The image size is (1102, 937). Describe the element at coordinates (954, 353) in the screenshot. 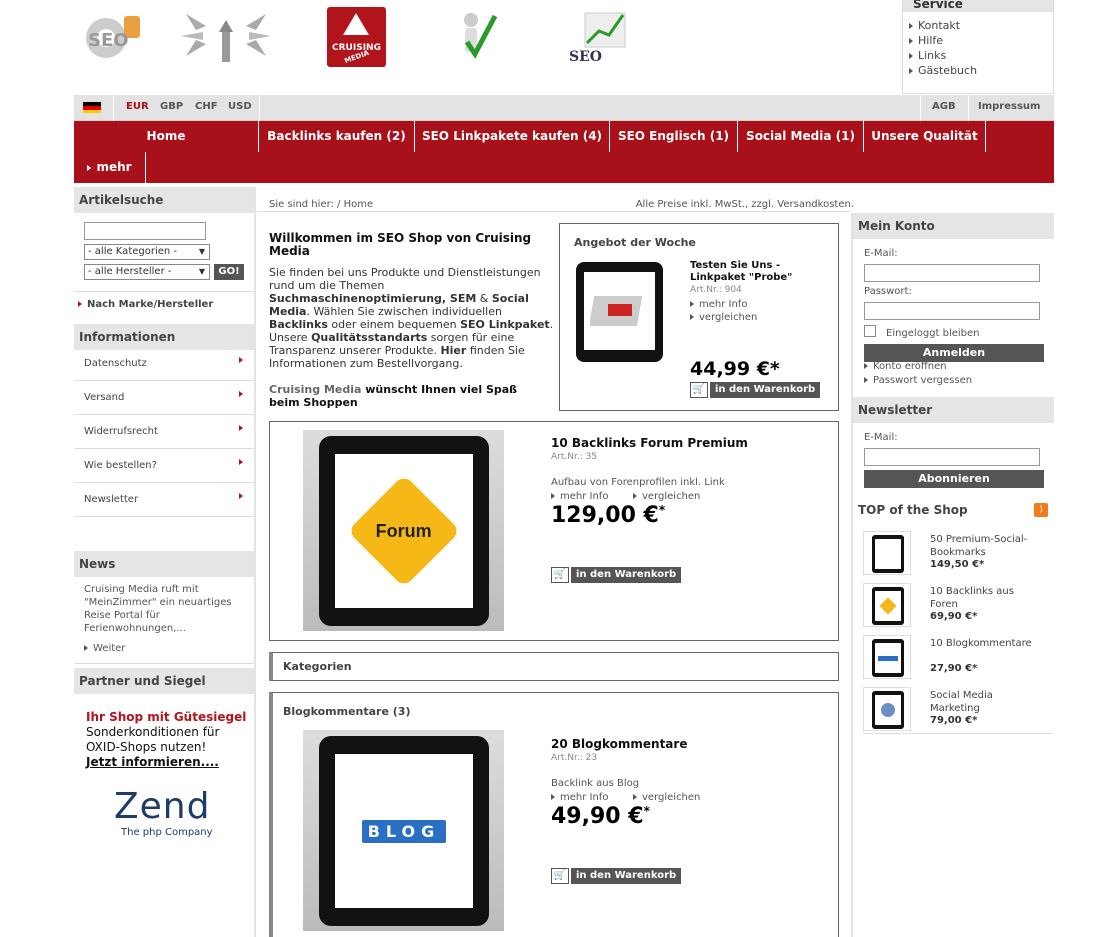

I see `login-button: Anmelden` at that location.